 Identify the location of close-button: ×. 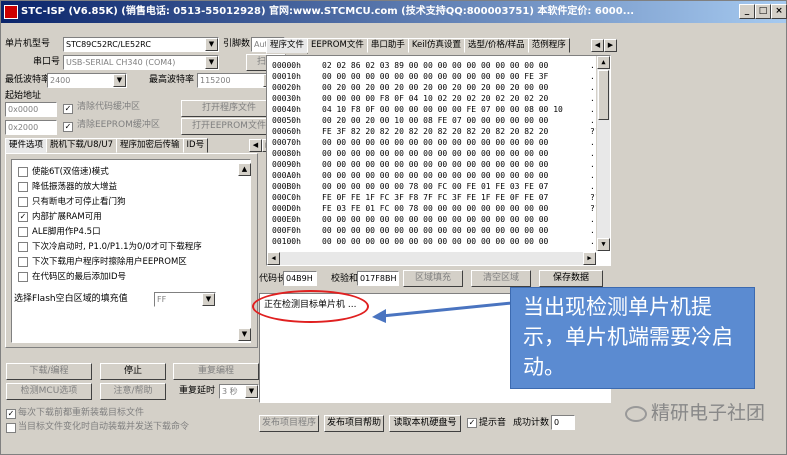
(779, 11).